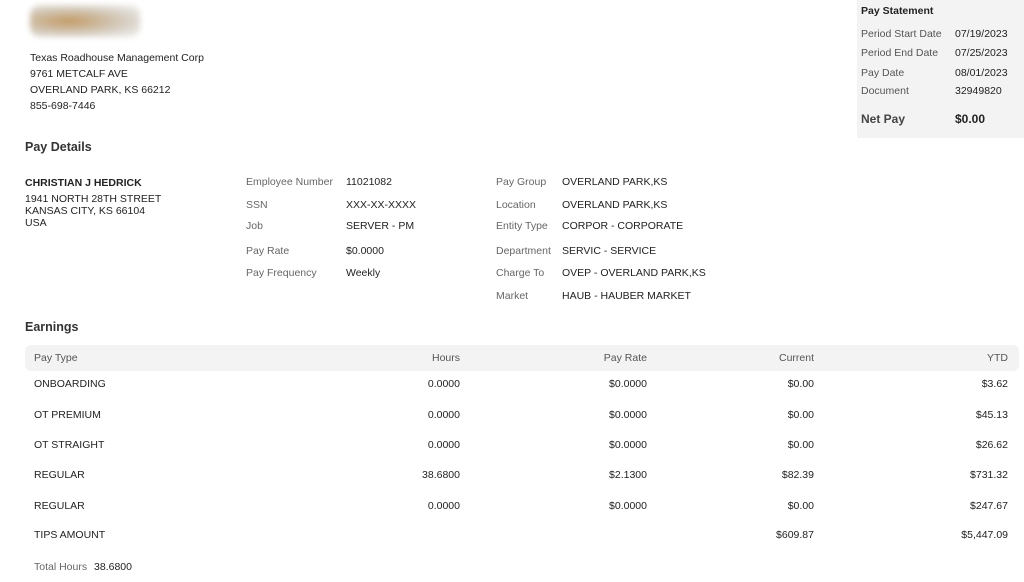 This screenshot has height=582, width=1024. I want to click on pay-details-title: Pay Details, so click(58, 147).